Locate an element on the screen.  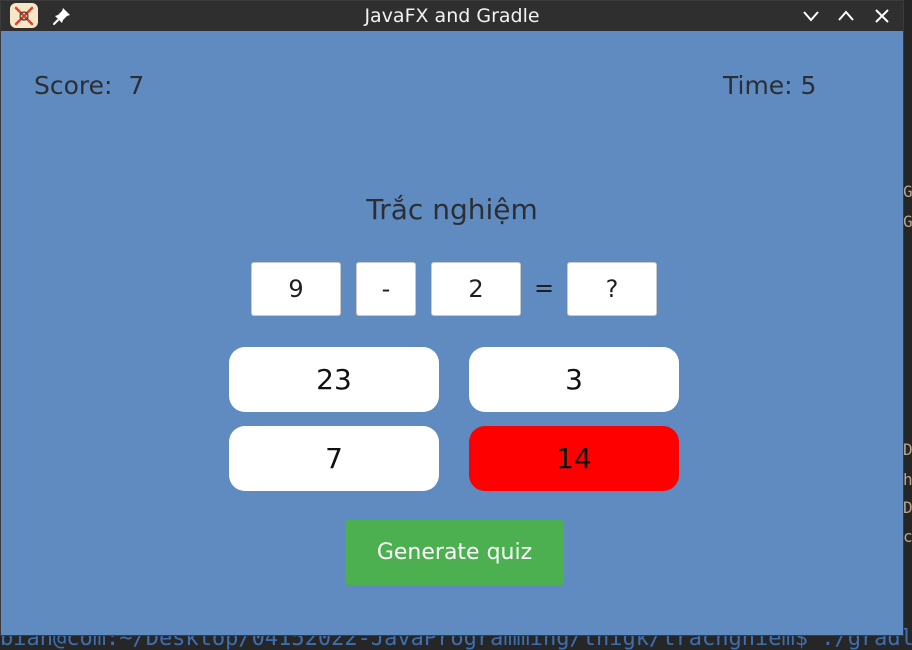
operand2-field: 2 is located at coordinates (476, 289).